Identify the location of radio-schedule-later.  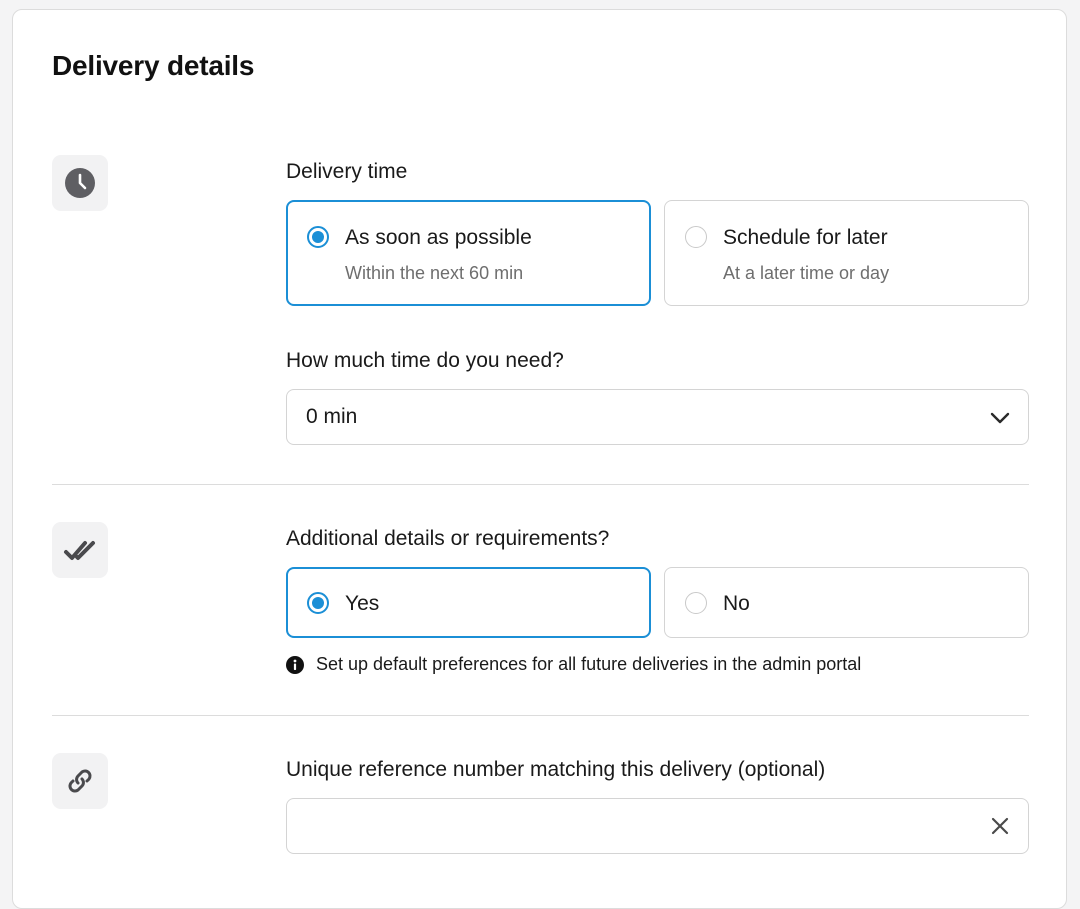
(696, 237).